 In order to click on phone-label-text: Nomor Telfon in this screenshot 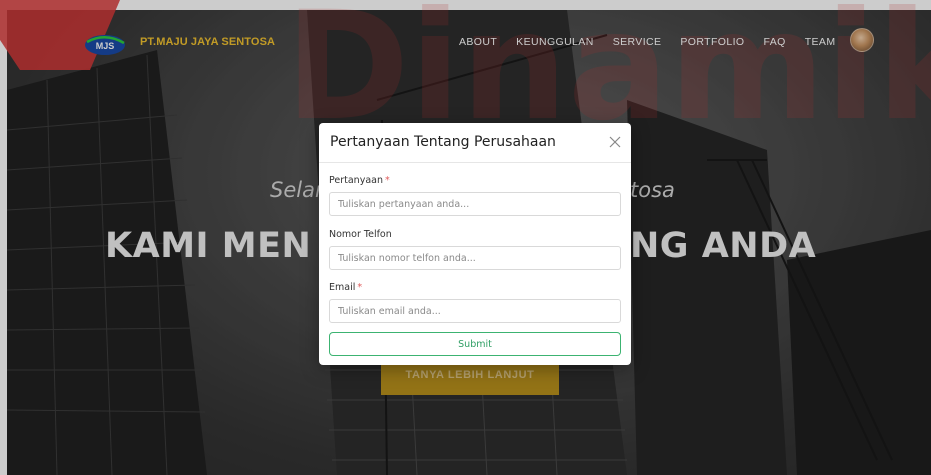, I will do `click(360, 234)`.